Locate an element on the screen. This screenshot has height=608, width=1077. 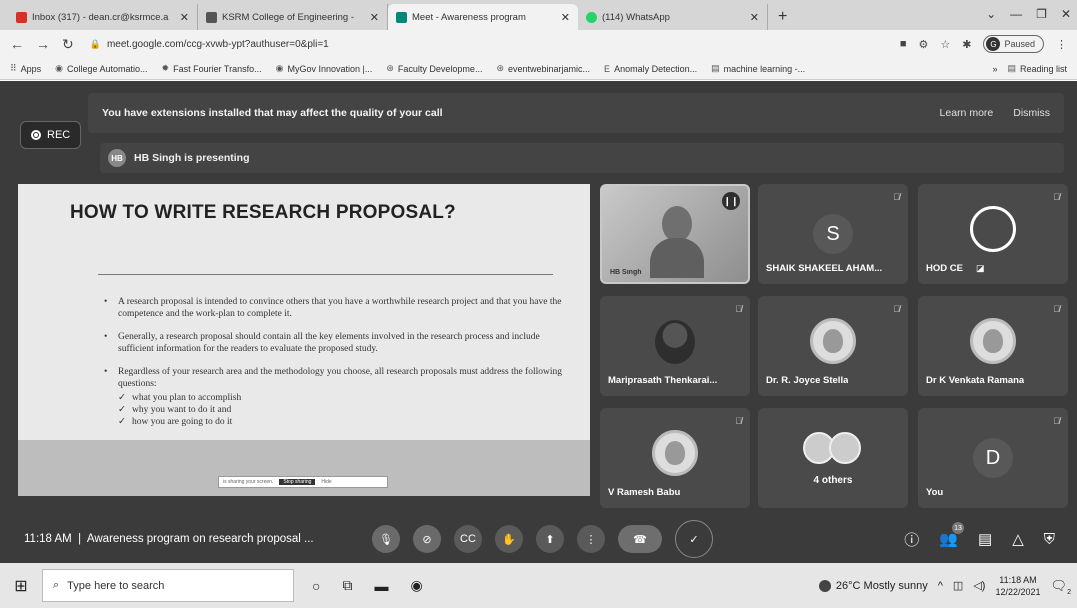
more-bookmarks-icon: » is located at coordinates (994, 69).